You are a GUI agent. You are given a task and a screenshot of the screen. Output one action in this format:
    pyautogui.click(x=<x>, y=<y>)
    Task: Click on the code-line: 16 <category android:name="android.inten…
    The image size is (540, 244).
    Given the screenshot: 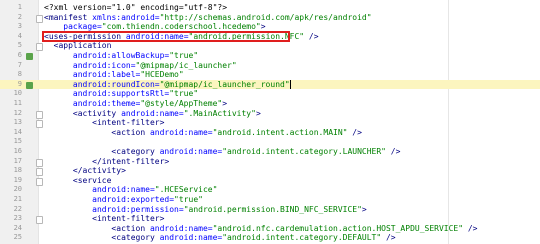 What is the action you would take?
    pyautogui.click(x=270, y=152)
    